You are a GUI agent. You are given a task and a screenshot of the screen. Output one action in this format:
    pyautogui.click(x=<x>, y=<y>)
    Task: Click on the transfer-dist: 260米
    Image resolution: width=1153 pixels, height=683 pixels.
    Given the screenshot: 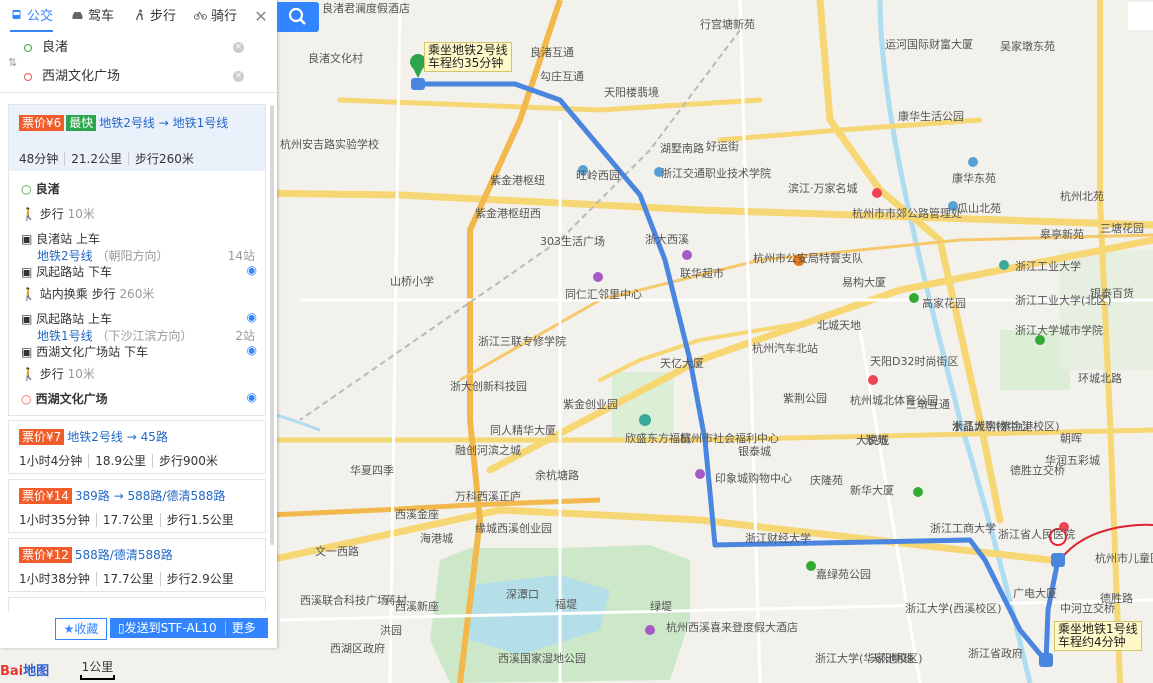 What is the action you would take?
    pyautogui.click(x=137, y=294)
    